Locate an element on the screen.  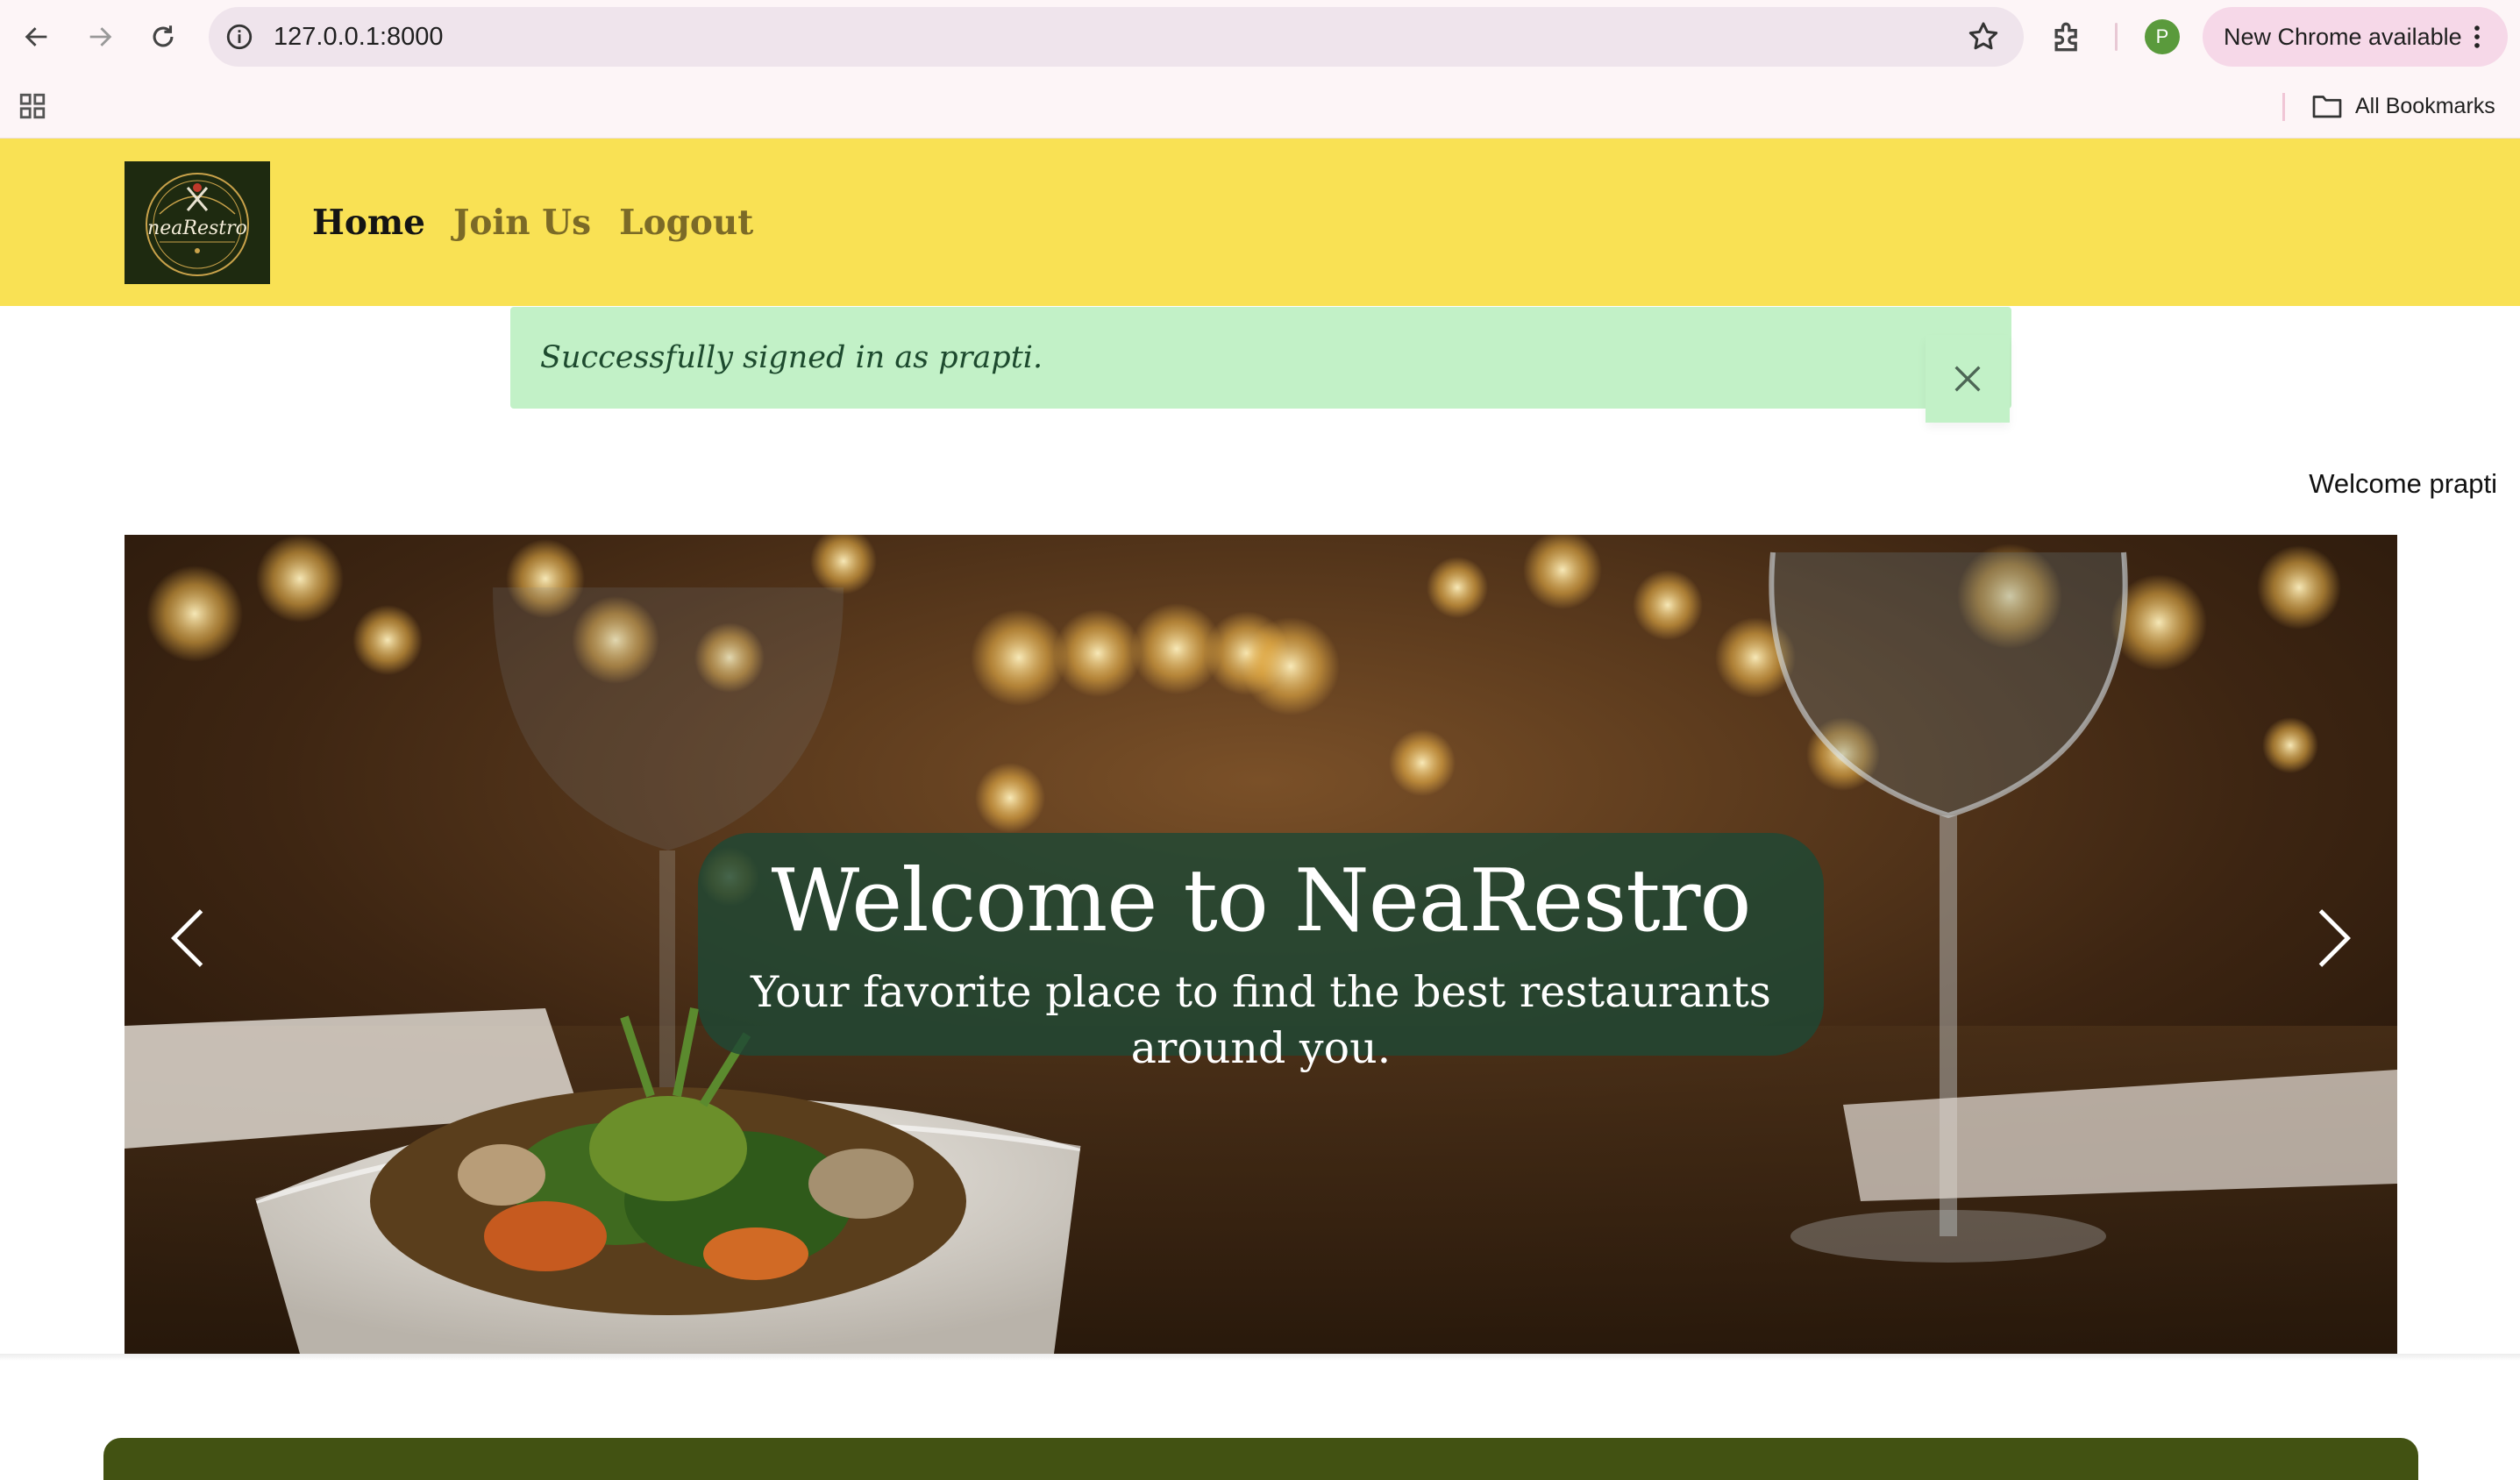
browser-toolbar: 127.0.0.1:8000 P New Chrome available is located at coordinates (1260, 37).